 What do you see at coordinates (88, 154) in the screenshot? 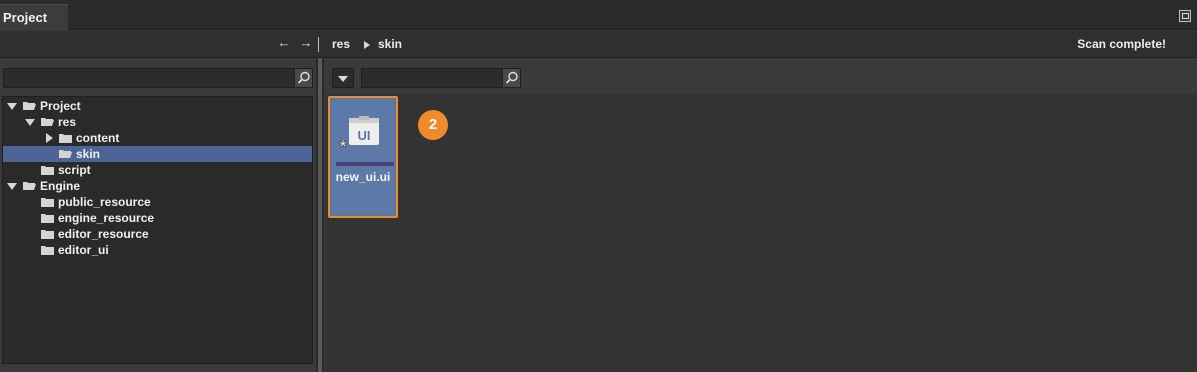
I see `tree-item-label: skin` at bounding box center [88, 154].